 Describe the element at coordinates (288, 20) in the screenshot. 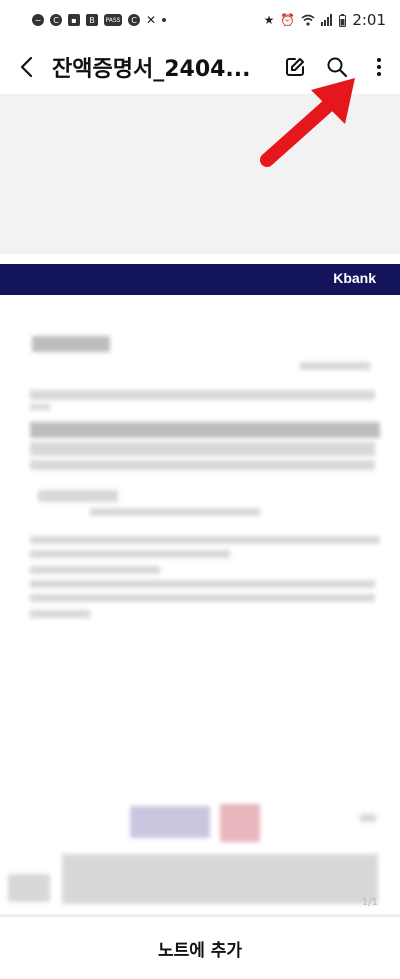

I see `alarm-icon: ⏰` at that location.